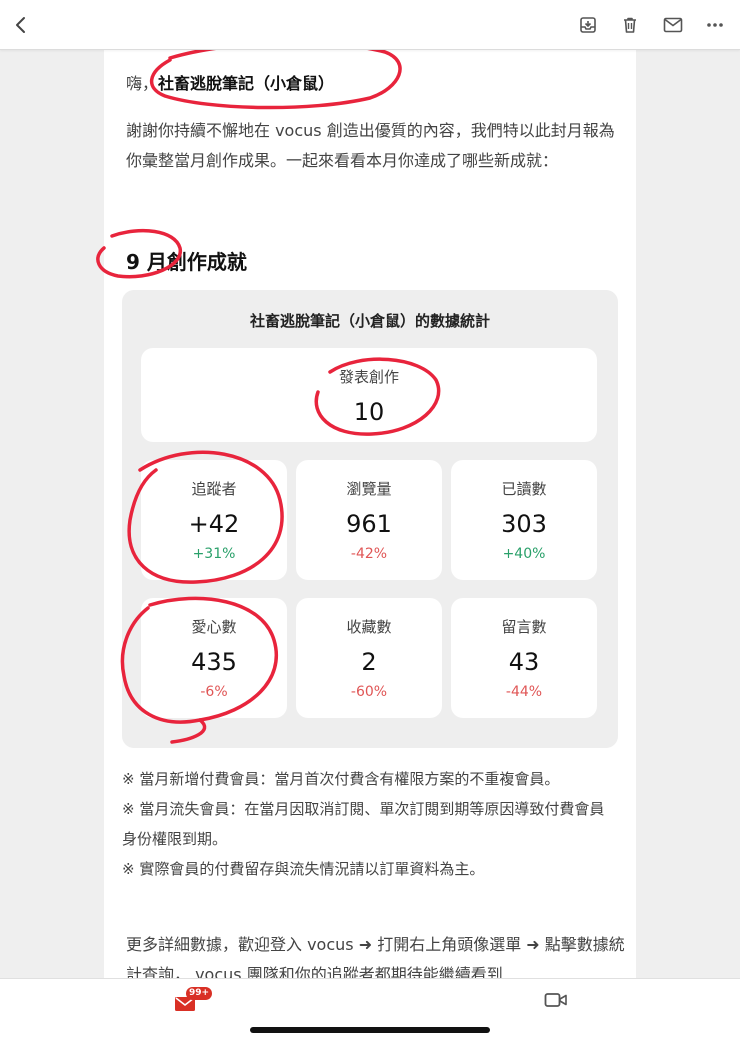 The height and width of the screenshot is (1038, 740). I want to click on top-toolbar, so click(370, 25).